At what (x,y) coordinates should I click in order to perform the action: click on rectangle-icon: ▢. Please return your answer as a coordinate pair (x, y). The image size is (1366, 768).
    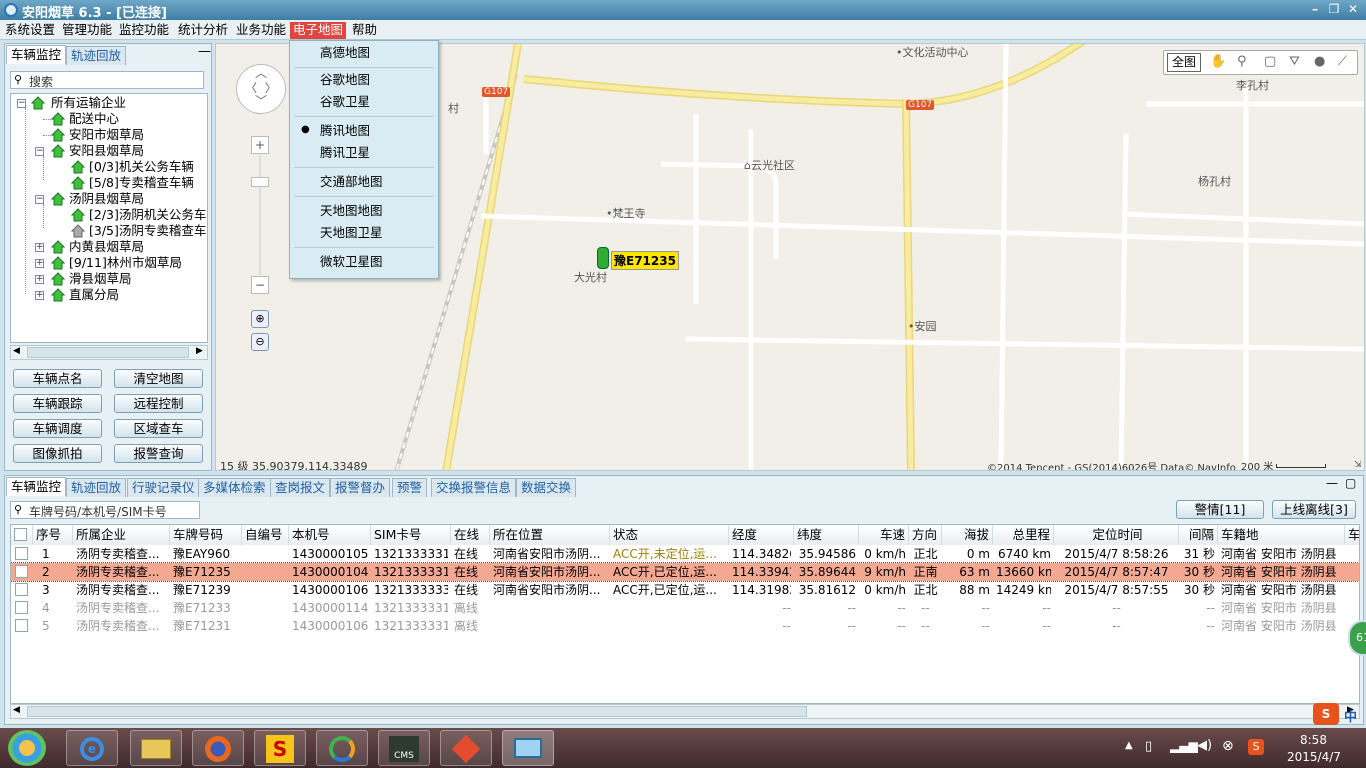
    Looking at the image, I should click on (1270, 61).